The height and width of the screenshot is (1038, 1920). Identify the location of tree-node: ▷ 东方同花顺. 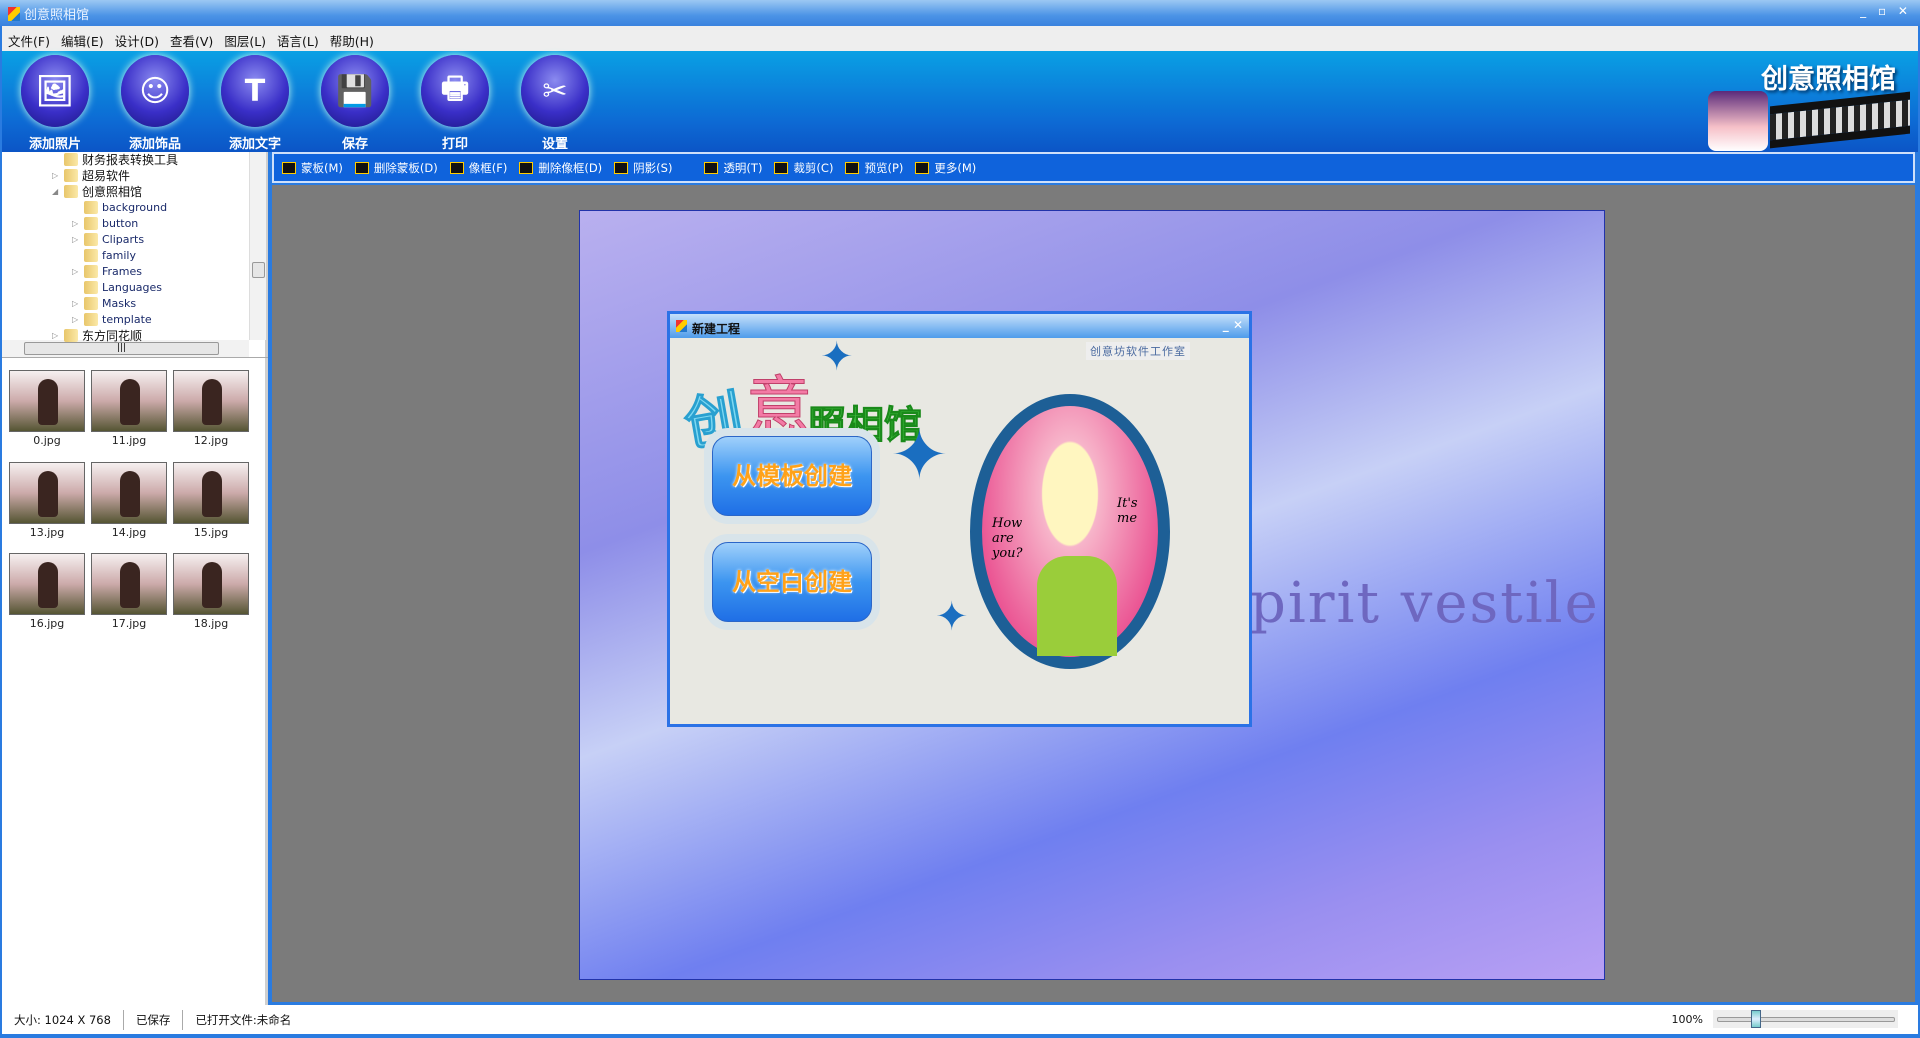
(97, 335).